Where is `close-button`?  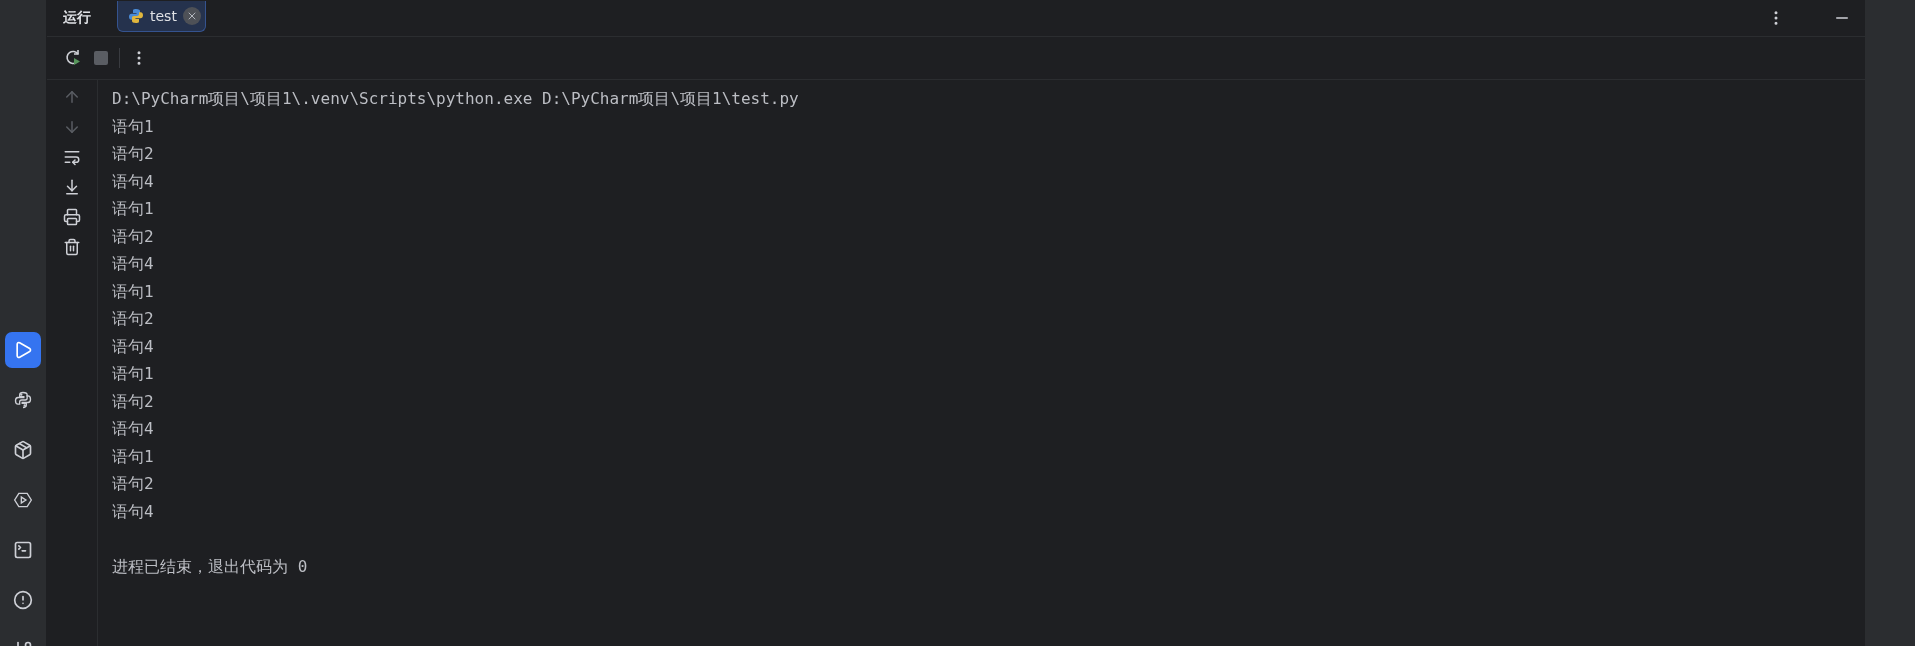
close-button is located at coordinates (191, 15).